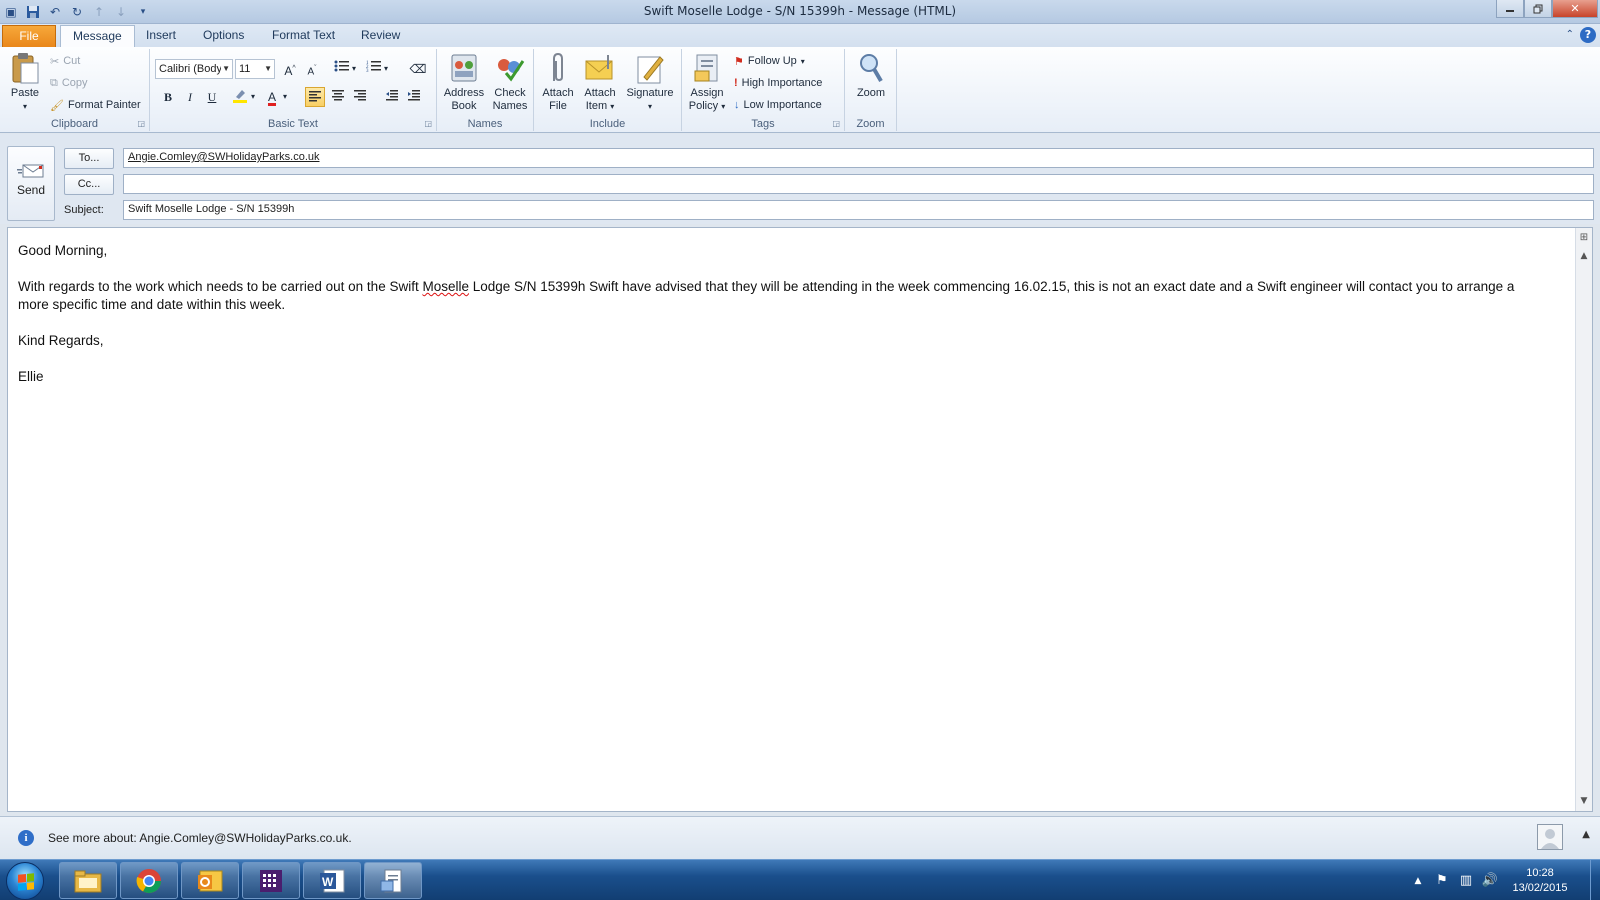 The height and width of the screenshot is (900, 1600). I want to click on taskbar-chrome, so click(149, 880).